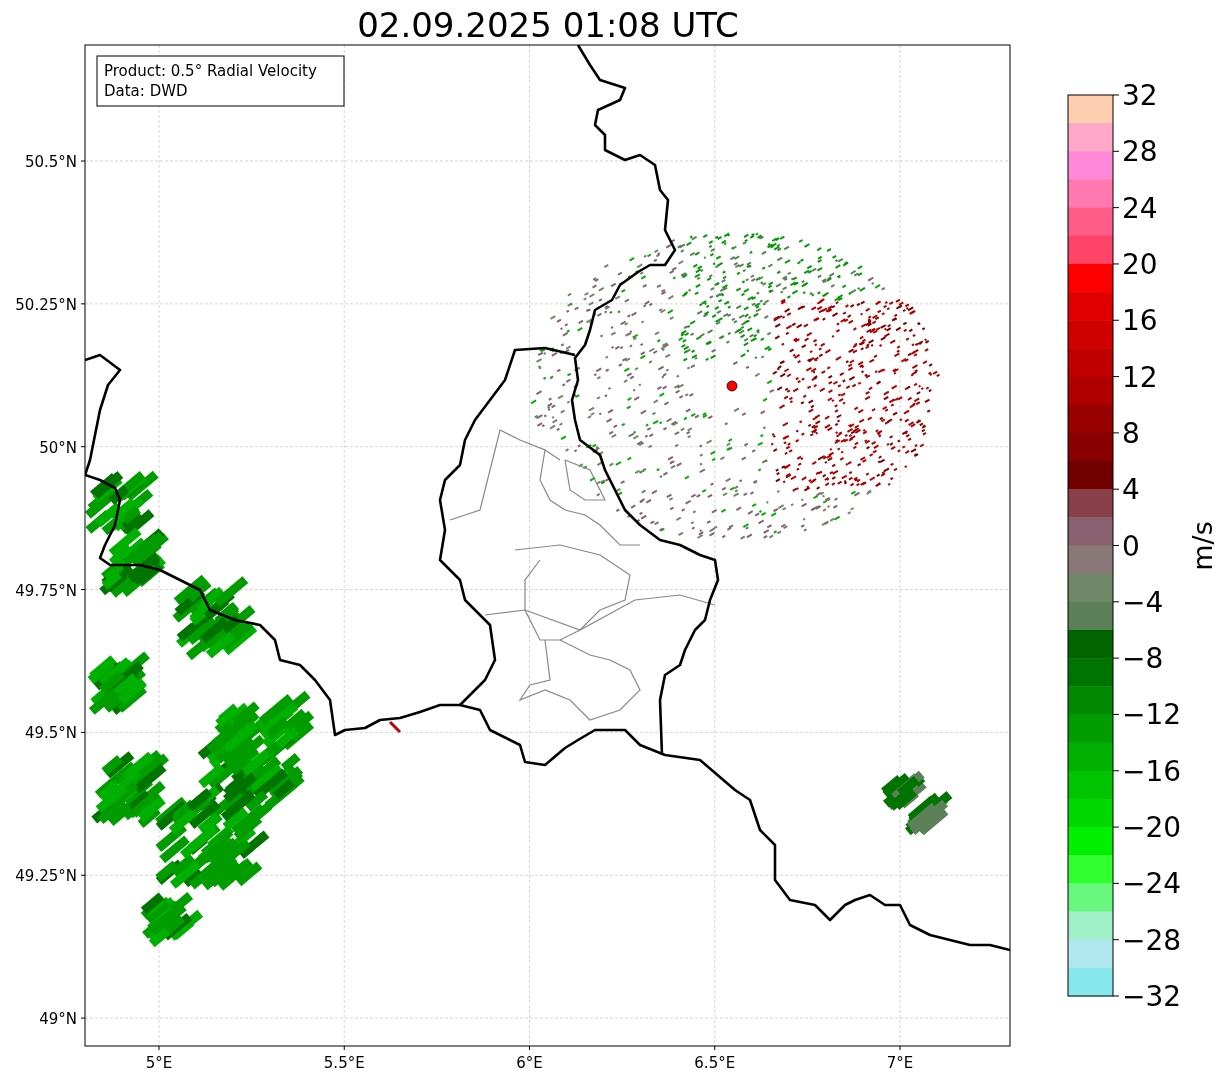  What do you see at coordinates (1152, 940) in the screenshot?
I see `colorbar-tick-label: −28` at bounding box center [1152, 940].